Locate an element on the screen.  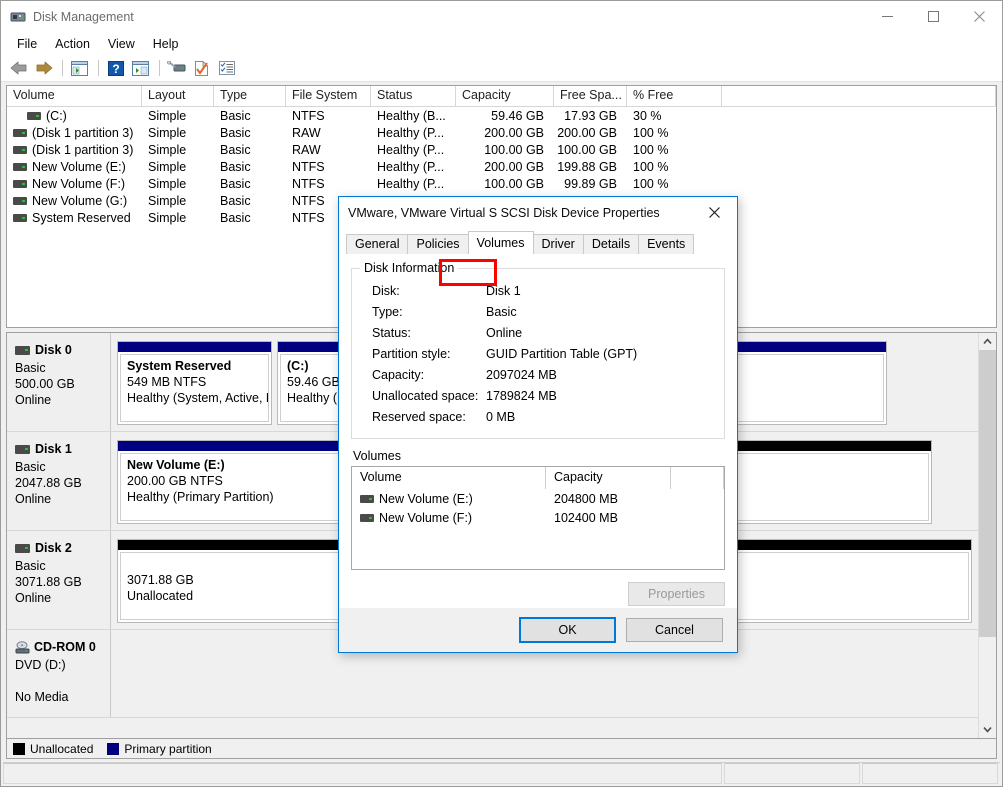
dialog-column-header-volume: Volume is located at coordinates (449, 478).